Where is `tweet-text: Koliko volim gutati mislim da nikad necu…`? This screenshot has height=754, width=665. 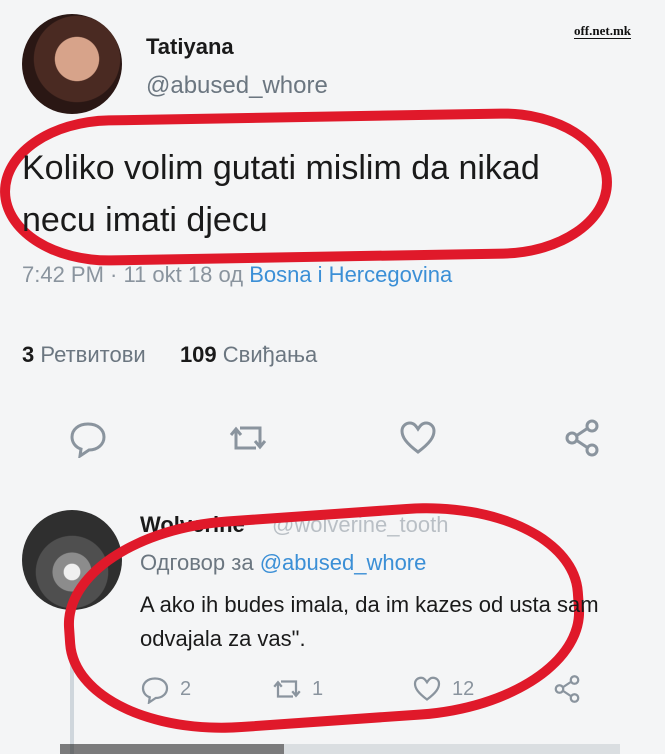
tweet-text: Koliko volim gutati mislim da nikad necu… is located at coordinates (281, 194).